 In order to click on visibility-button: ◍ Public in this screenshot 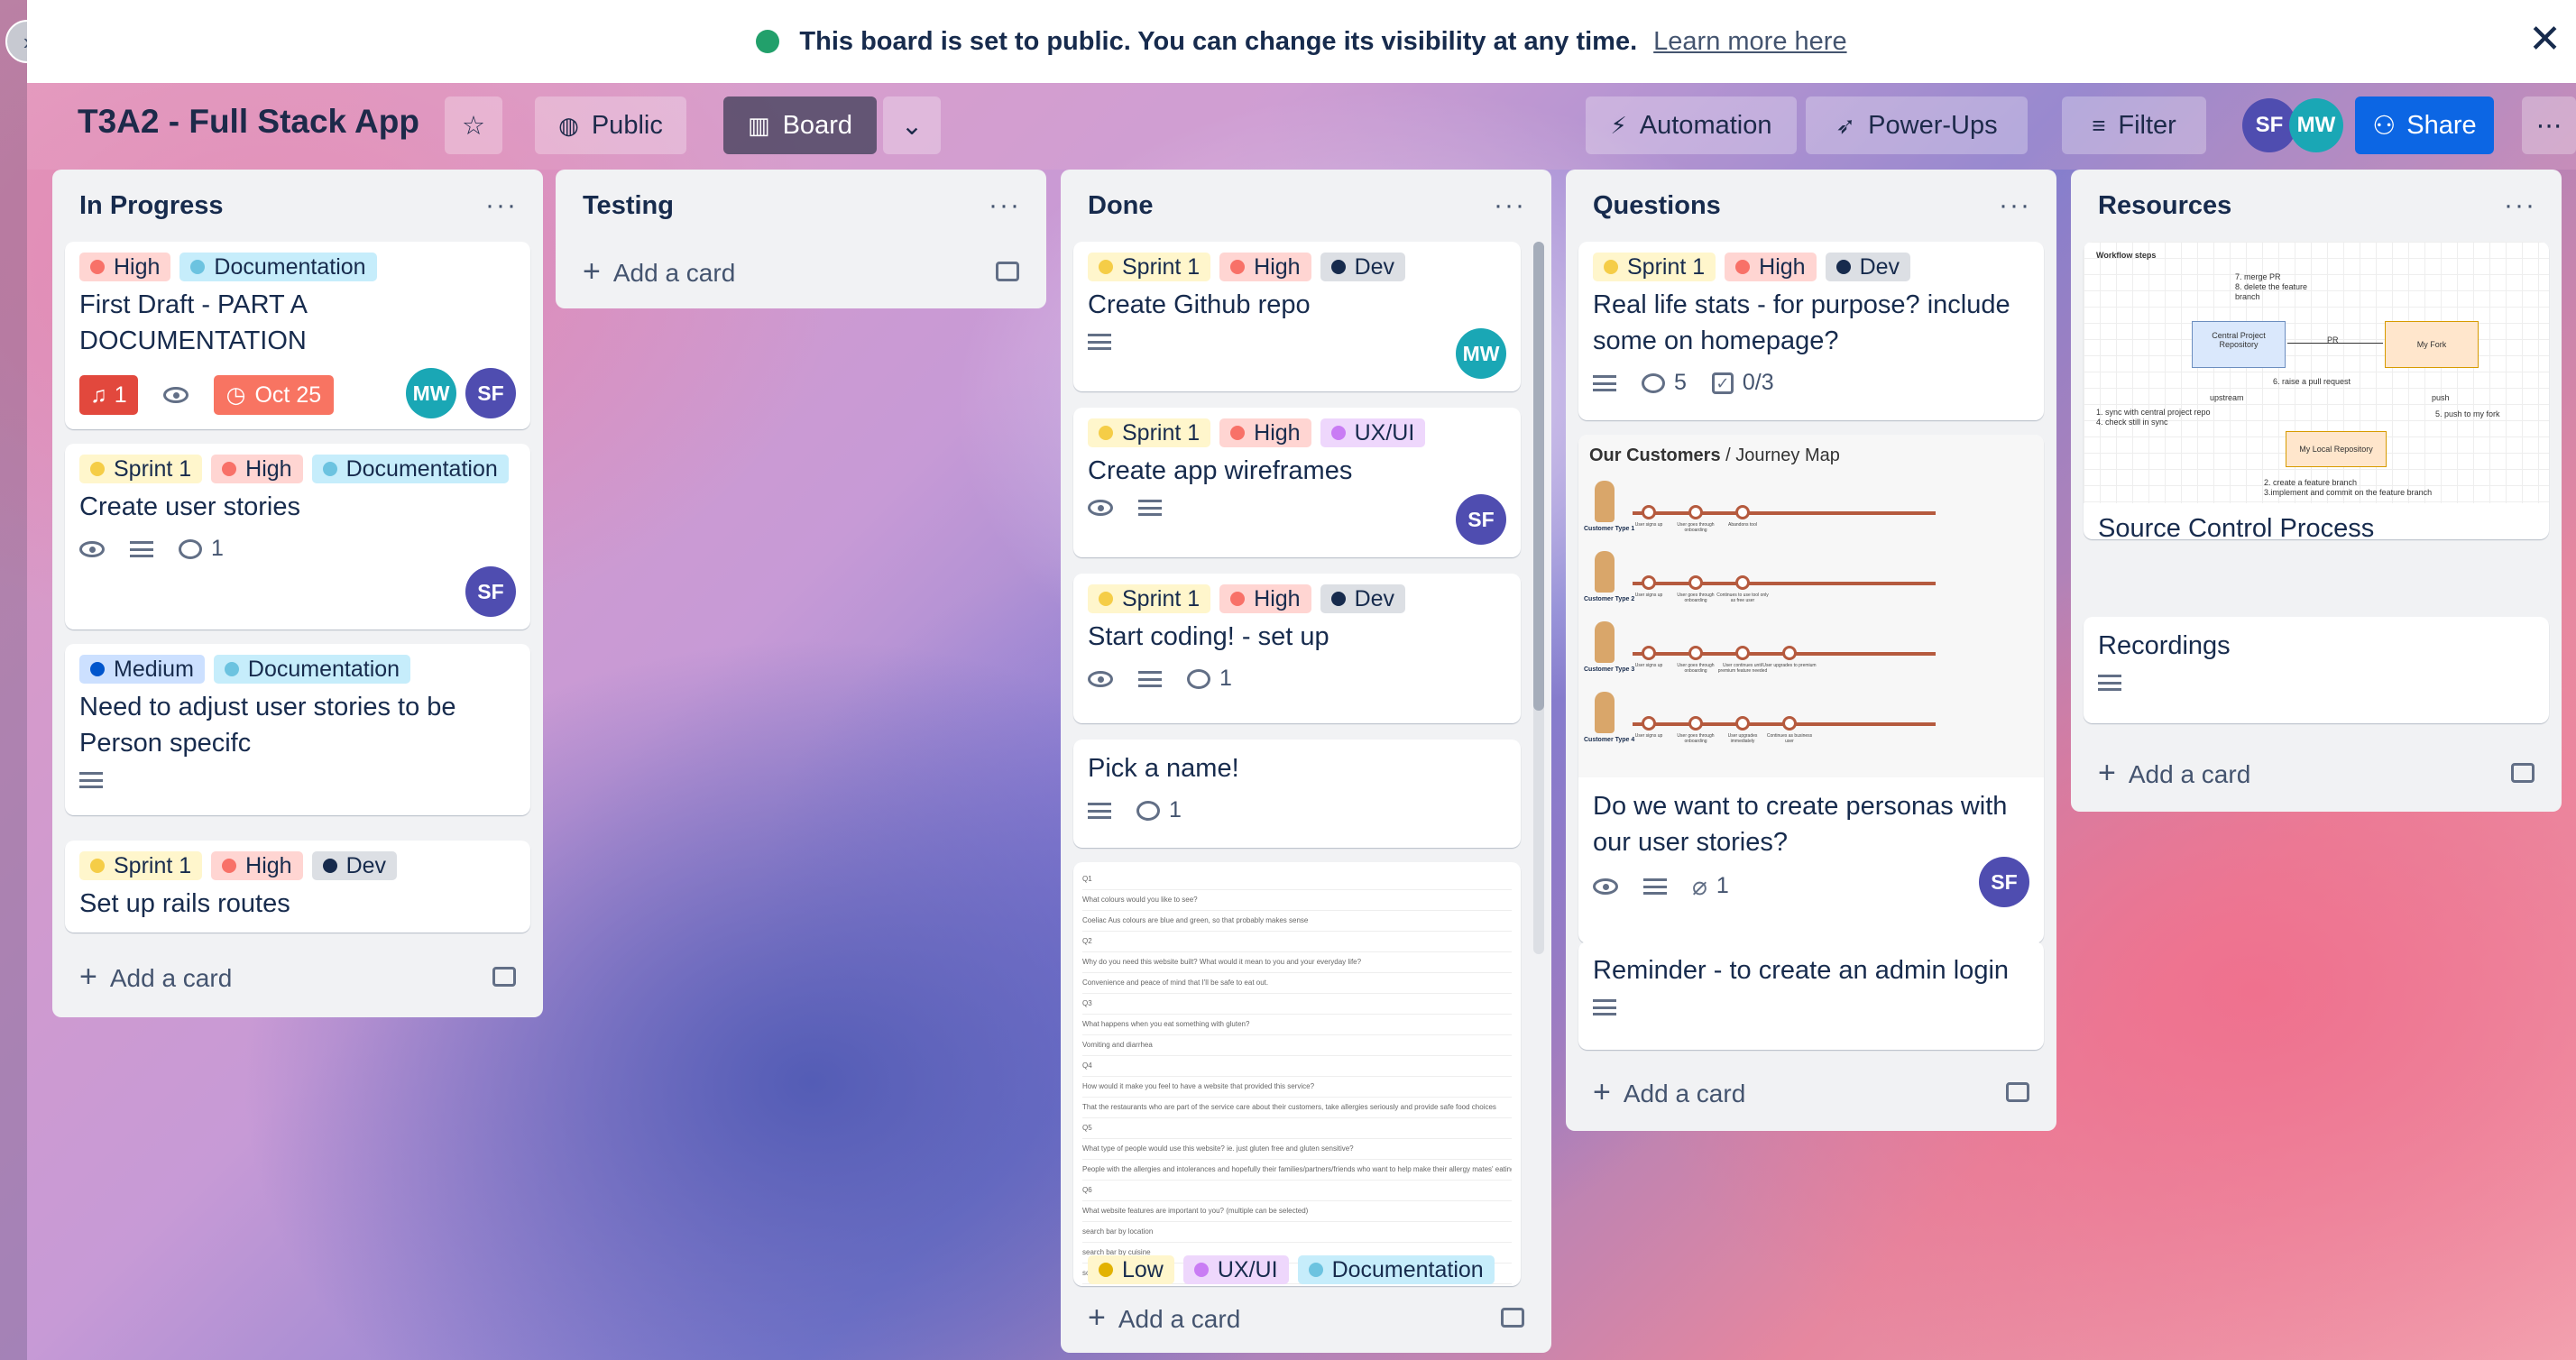, I will do `click(611, 125)`.